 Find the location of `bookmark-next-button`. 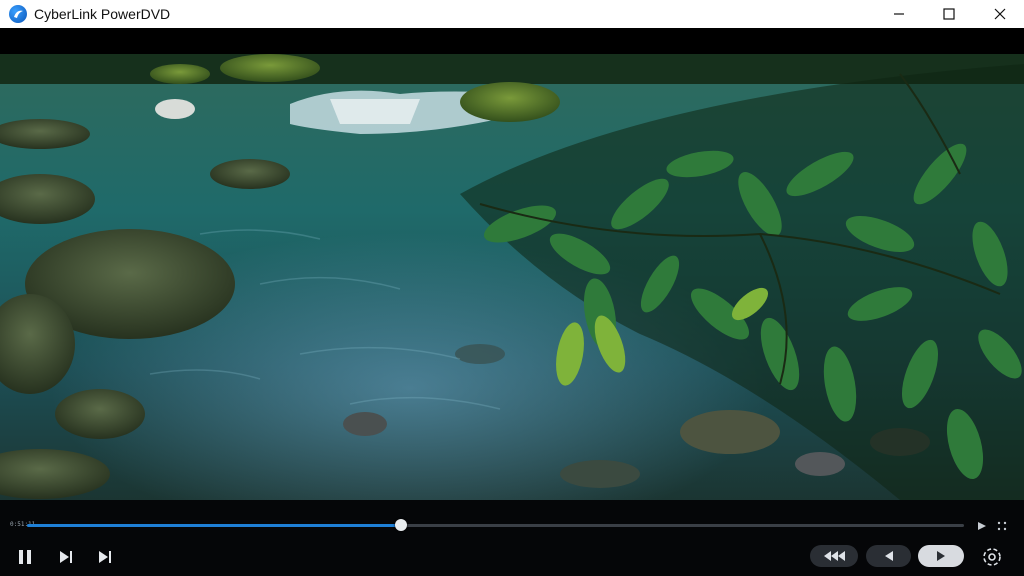

bookmark-next-button is located at coordinates (982, 528).